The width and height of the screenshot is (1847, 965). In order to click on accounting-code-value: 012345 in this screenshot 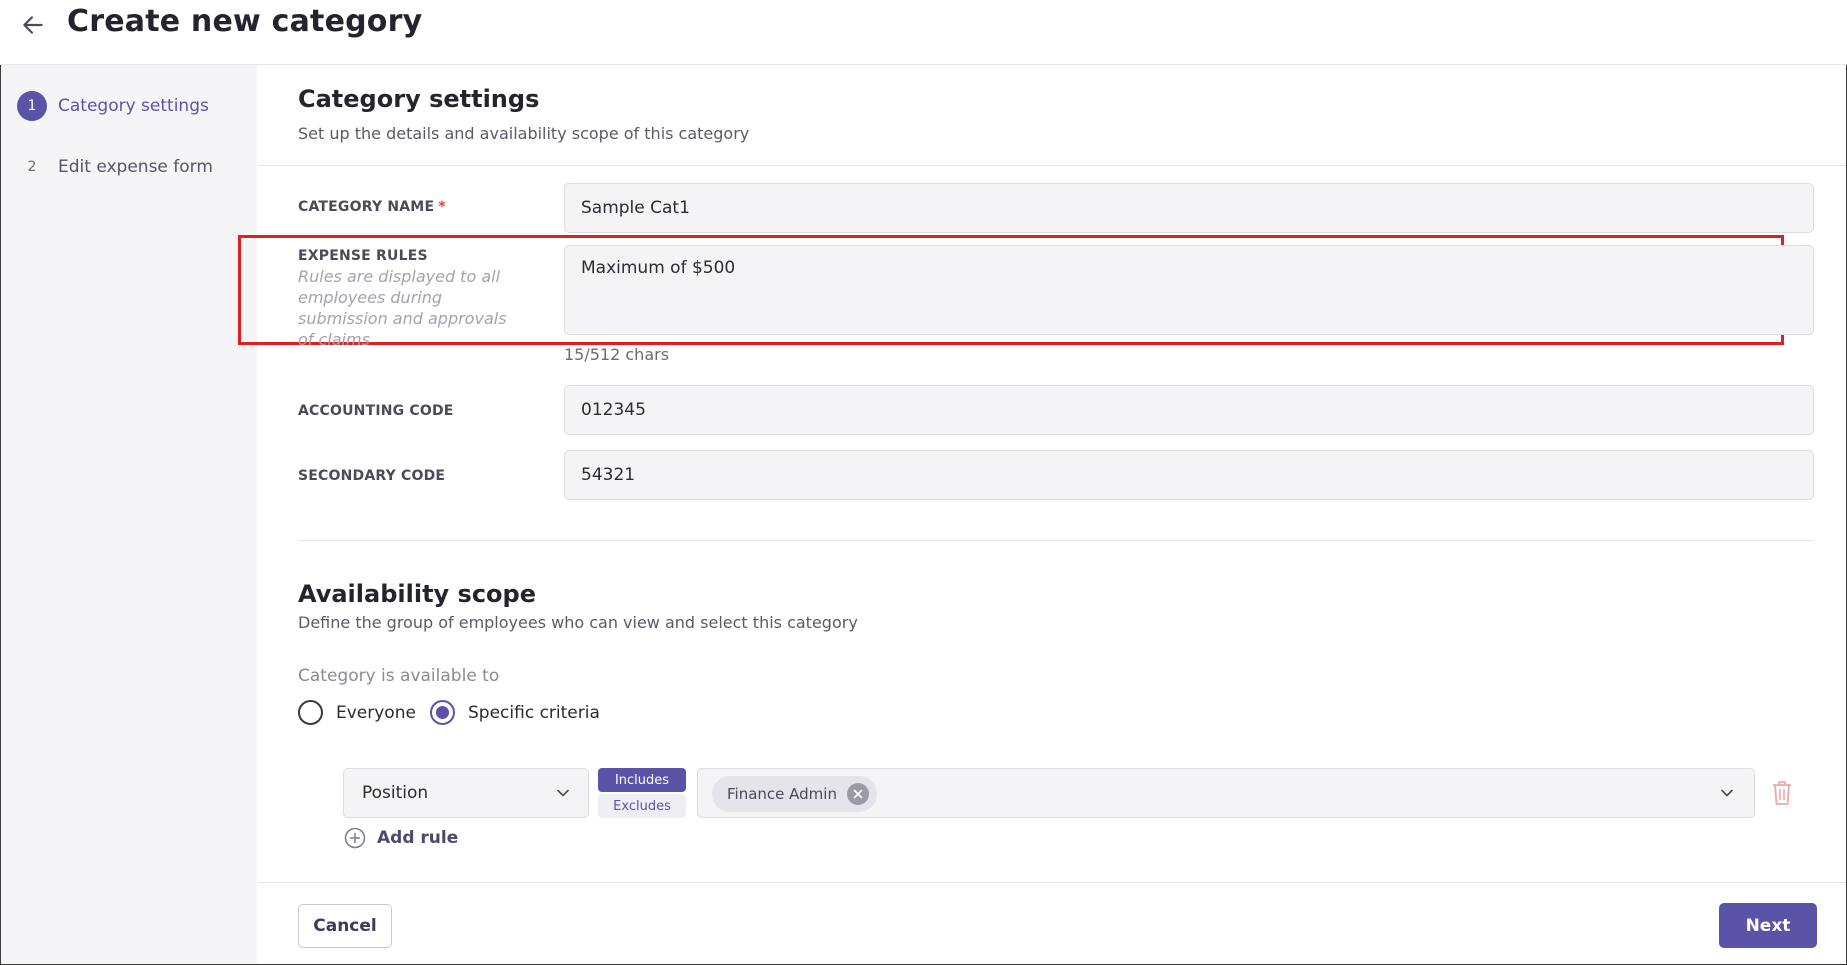, I will do `click(613, 410)`.